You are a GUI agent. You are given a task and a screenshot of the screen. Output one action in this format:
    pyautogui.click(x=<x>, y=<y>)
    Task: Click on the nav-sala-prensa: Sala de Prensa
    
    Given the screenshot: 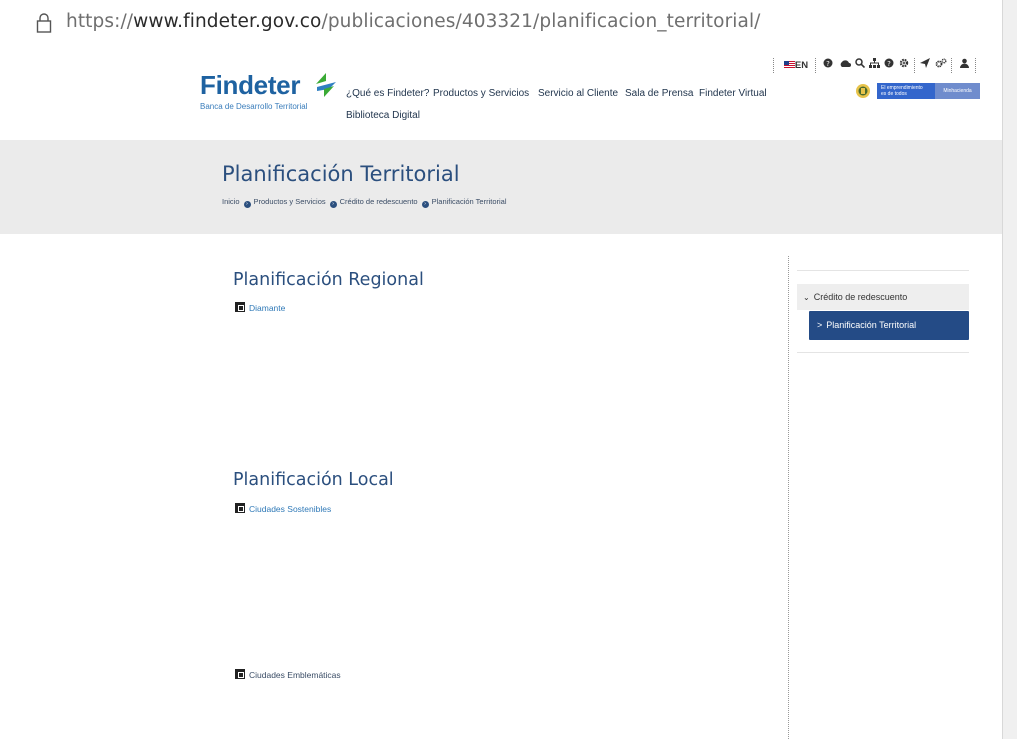 What is the action you would take?
    pyautogui.click(x=659, y=93)
    